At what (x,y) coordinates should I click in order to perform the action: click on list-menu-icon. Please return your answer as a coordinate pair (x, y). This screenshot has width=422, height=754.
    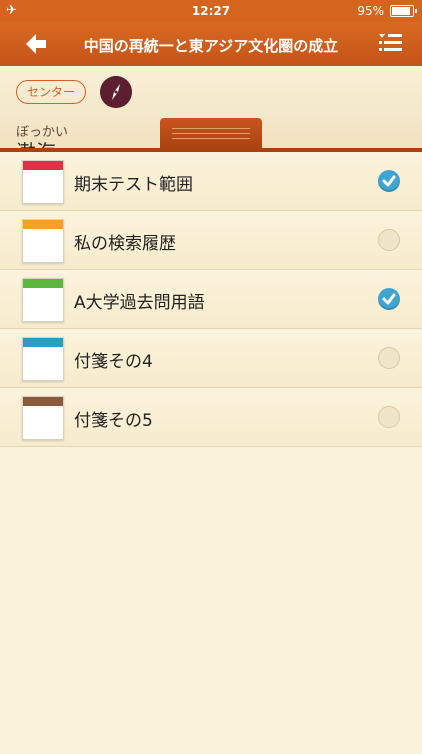
    Looking at the image, I should click on (391, 44).